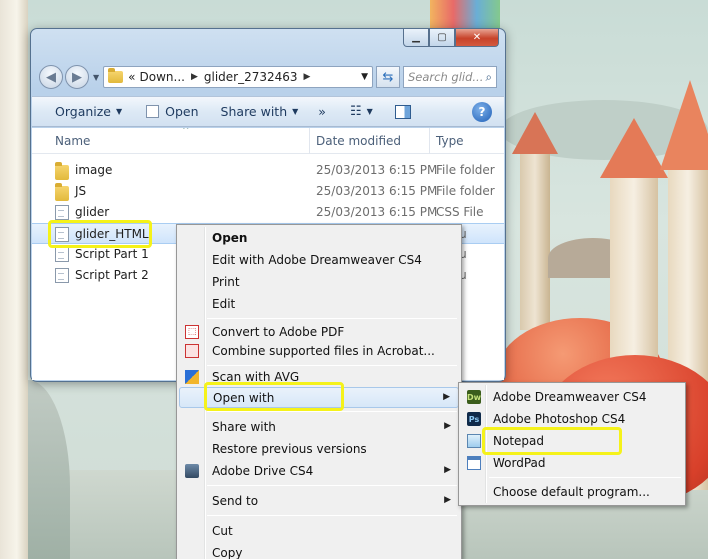 This screenshot has width=708, height=559. I want to click on file-row: JS 25/03/2013 6:15 PM File folder, so click(268, 191).